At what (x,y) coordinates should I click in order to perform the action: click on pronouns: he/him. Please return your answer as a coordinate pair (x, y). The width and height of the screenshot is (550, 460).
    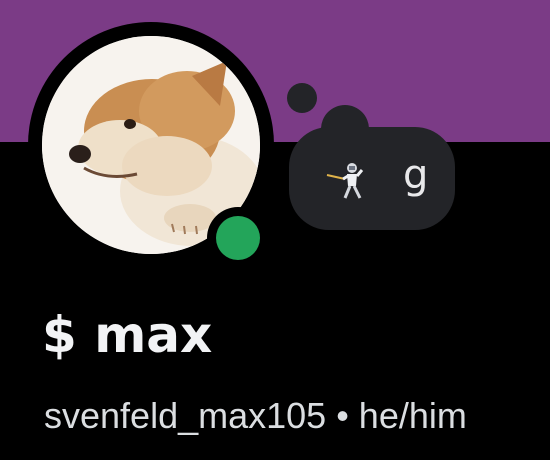
    Looking at the image, I should click on (412, 415).